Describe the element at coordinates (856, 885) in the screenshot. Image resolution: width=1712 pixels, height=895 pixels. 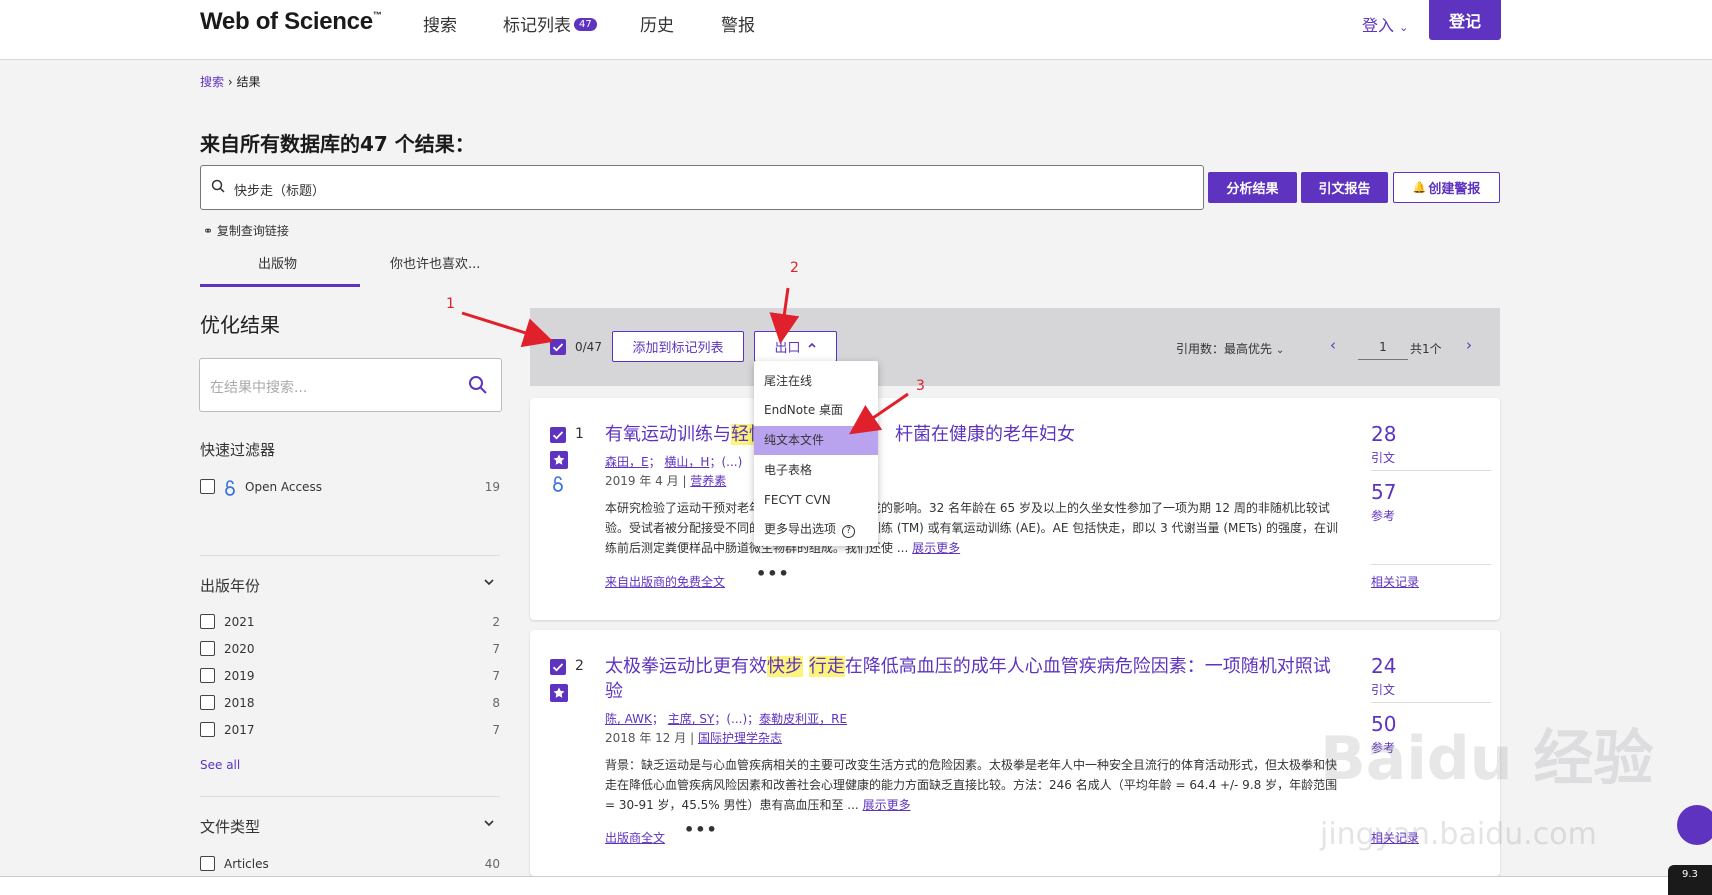
I see `browser-status-bar` at that location.